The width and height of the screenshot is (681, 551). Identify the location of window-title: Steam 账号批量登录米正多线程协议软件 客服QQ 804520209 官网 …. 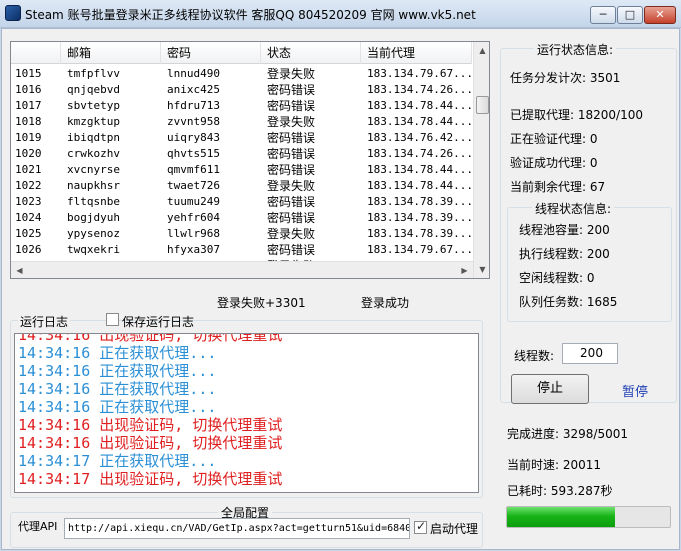
(250, 15).